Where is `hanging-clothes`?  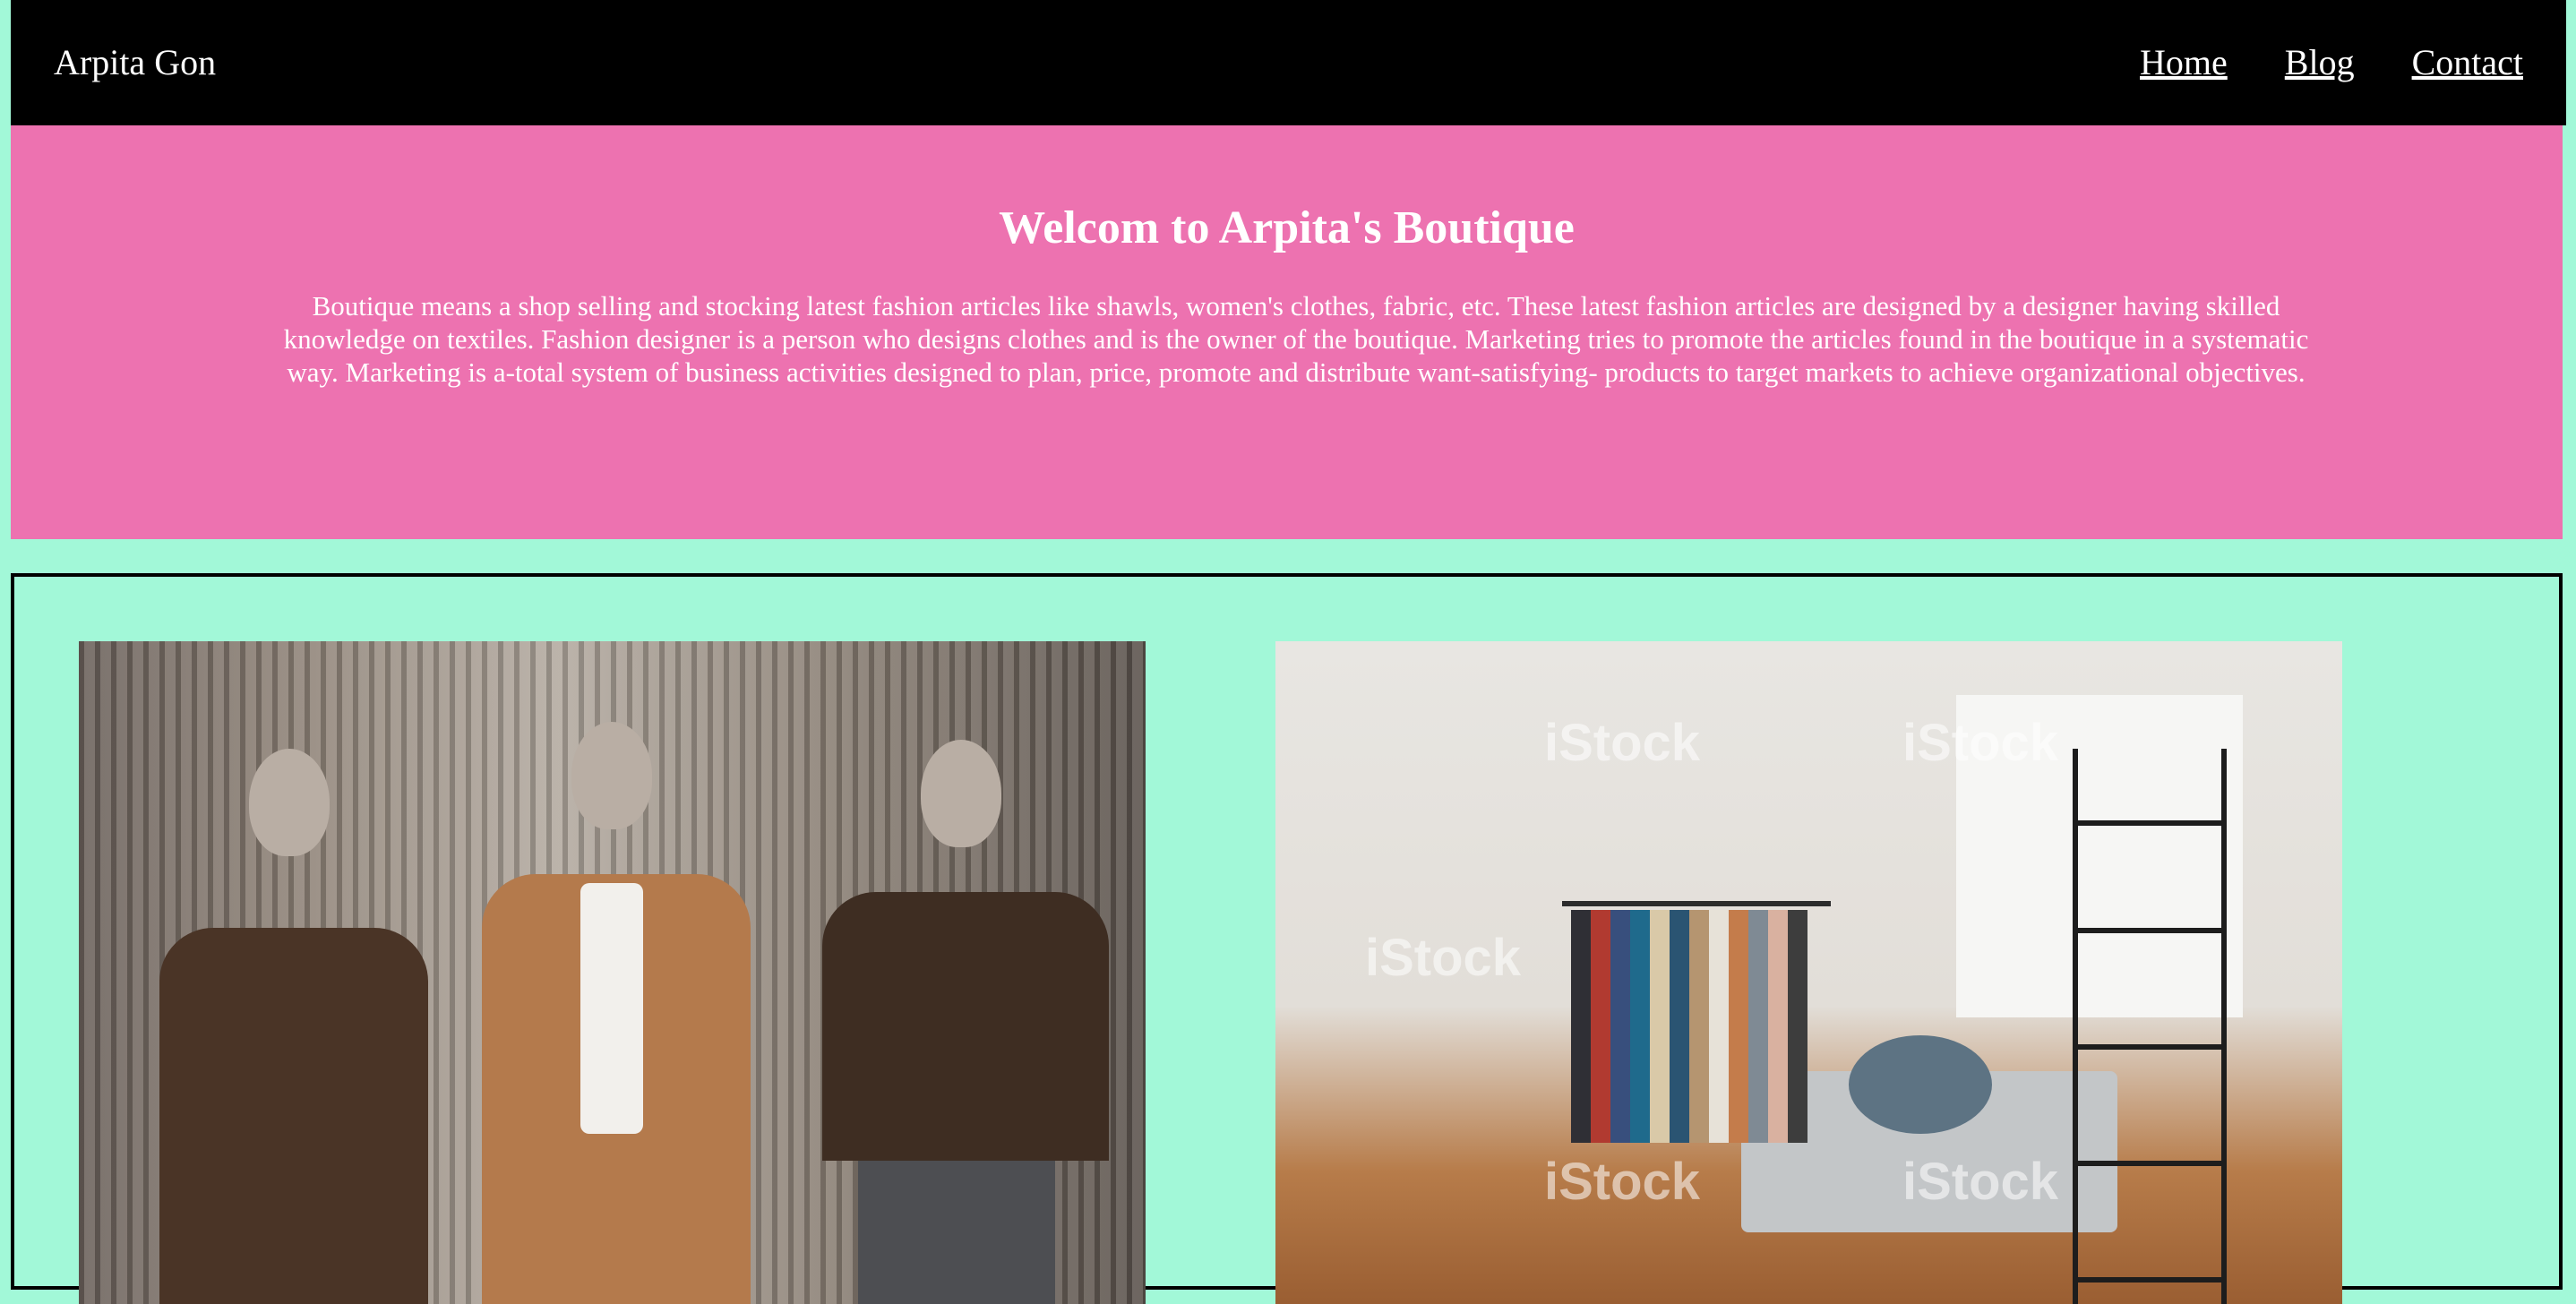 hanging-clothes is located at coordinates (1689, 1026).